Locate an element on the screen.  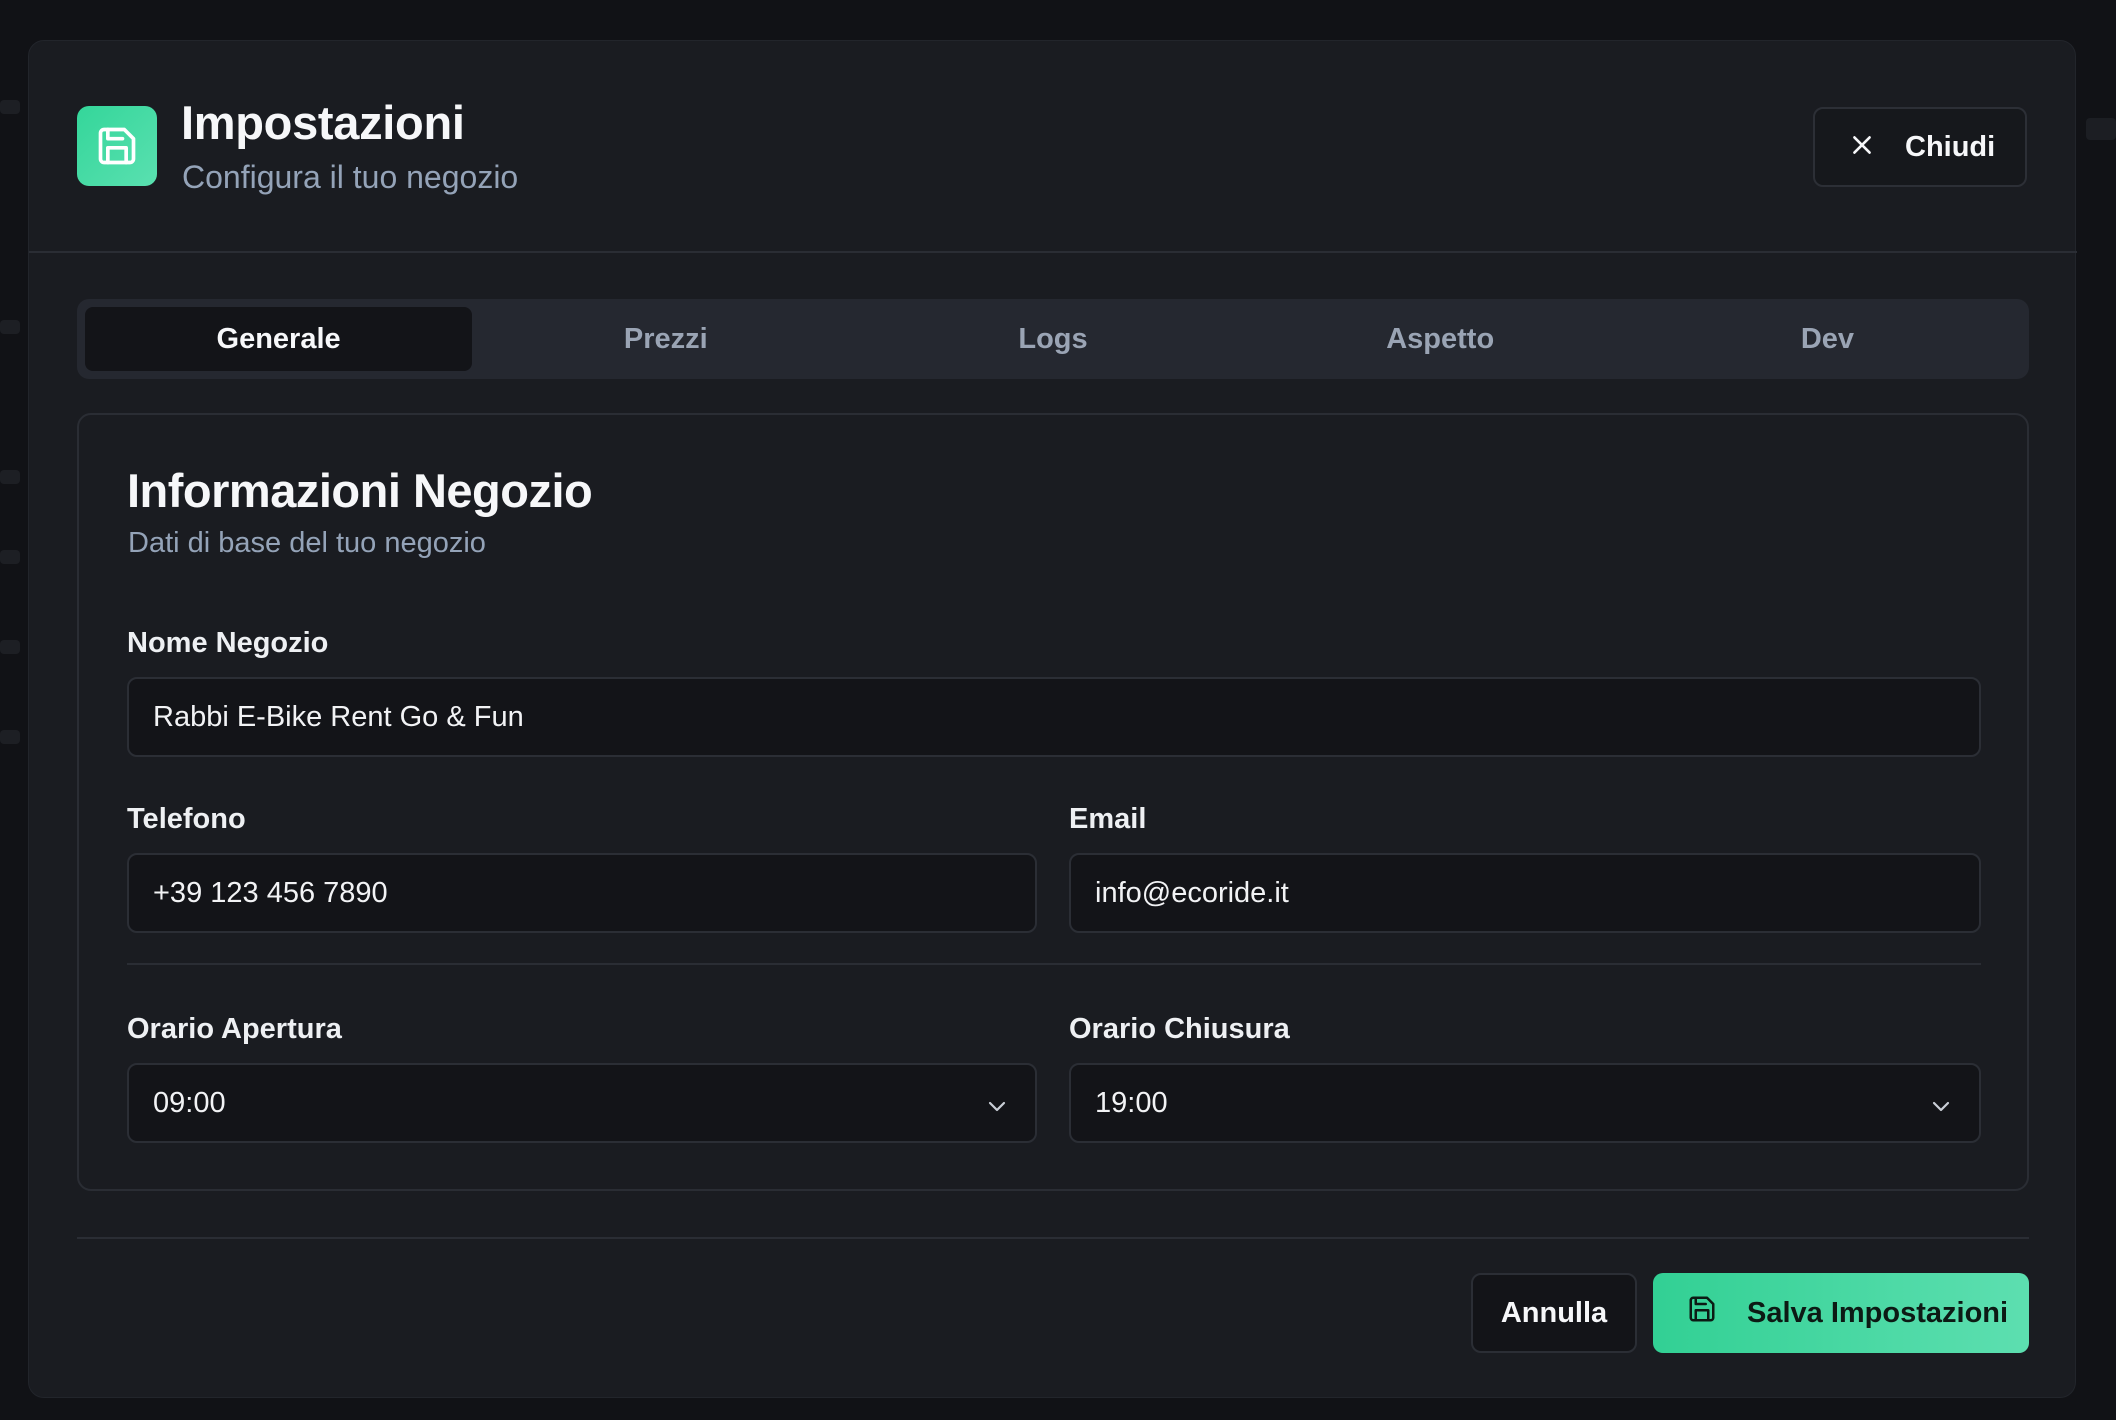
tab-prezzi: Prezzi is located at coordinates (665, 339).